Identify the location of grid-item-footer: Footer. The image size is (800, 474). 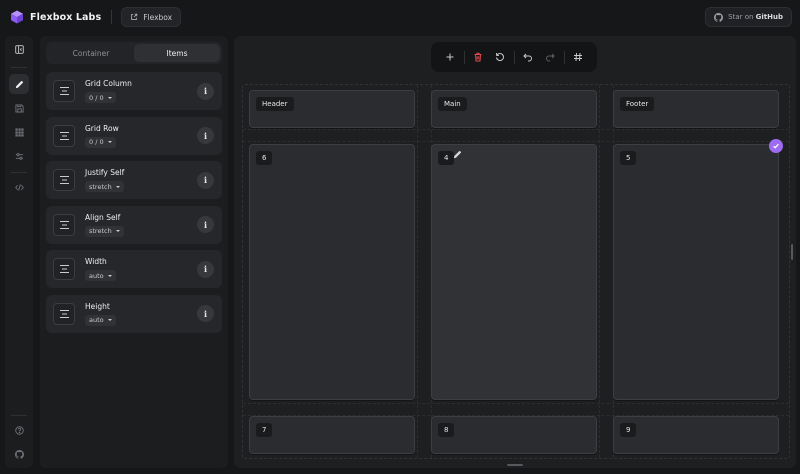
(696, 109).